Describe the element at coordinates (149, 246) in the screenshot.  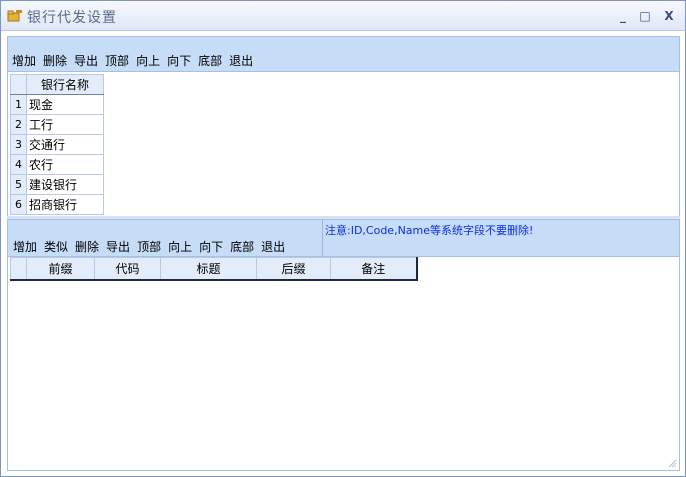
I see `field-top-button: 顶部` at that location.